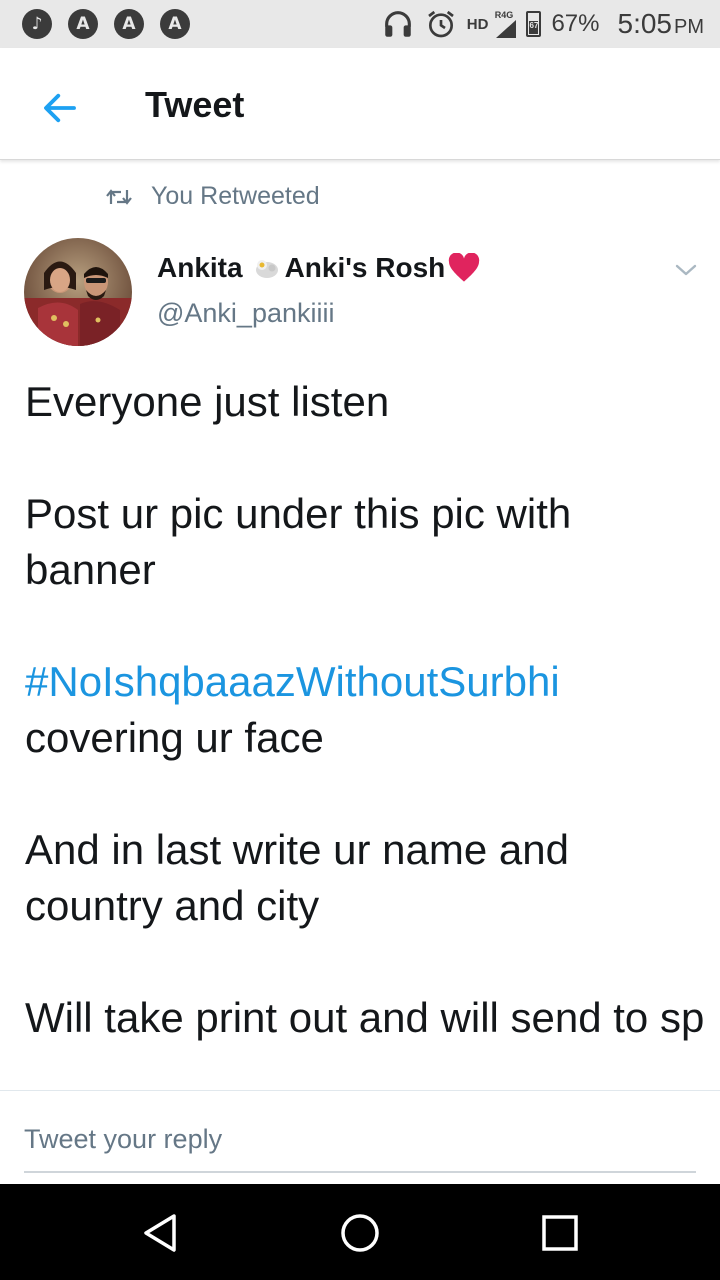 The width and height of the screenshot is (720, 1280). What do you see at coordinates (360, 24) in the screenshot?
I see `status-bar: ♪ A A A HD R4G 67 67% 5:05 PM` at bounding box center [360, 24].